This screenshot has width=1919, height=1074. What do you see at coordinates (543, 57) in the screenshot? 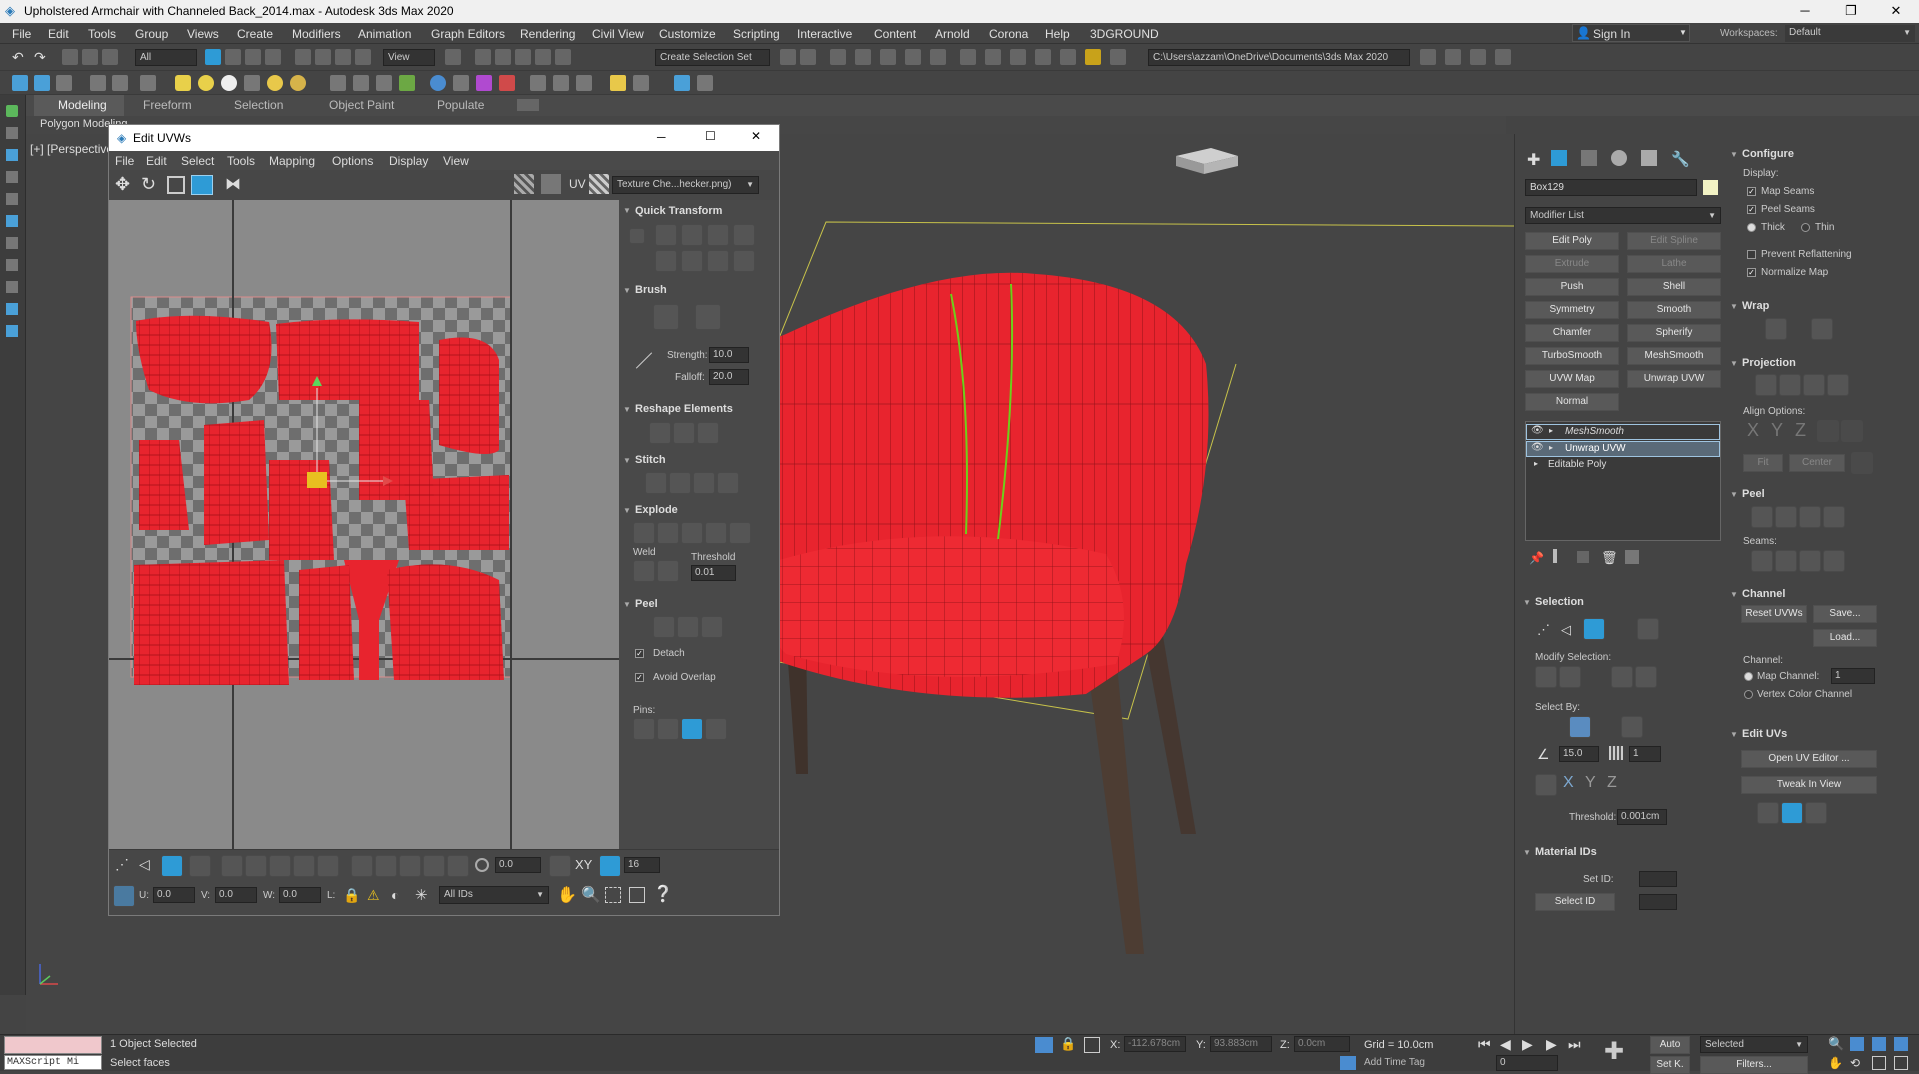
I see `percent-snap-icon` at bounding box center [543, 57].